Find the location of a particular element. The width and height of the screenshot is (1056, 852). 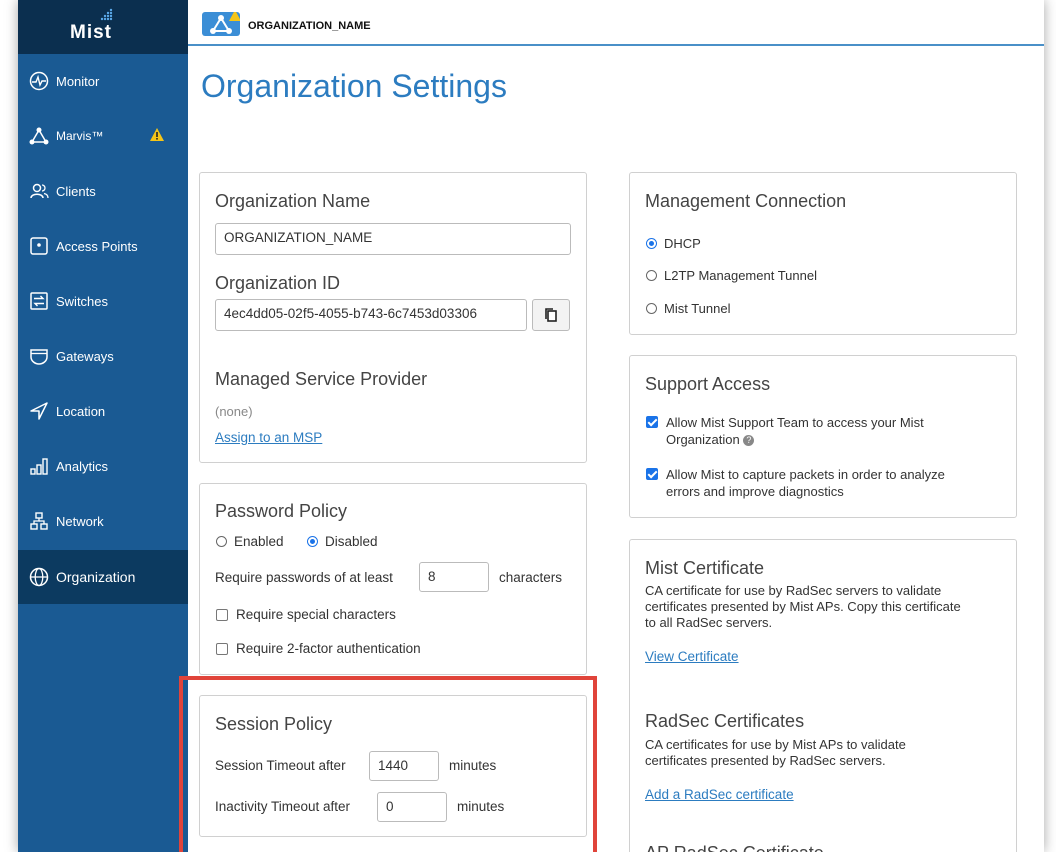

sidebar-item-label: Clients is located at coordinates (76, 191).